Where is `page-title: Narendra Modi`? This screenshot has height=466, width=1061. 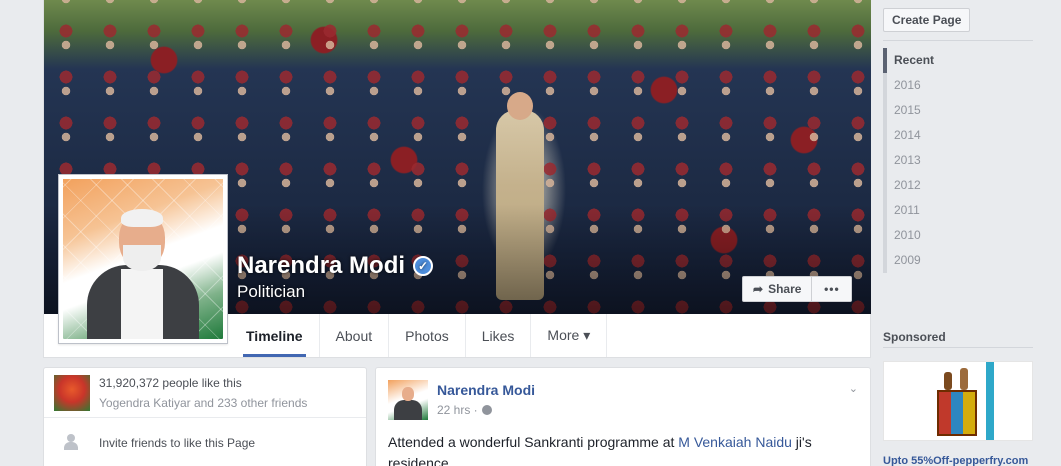 page-title: Narendra Modi is located at coordinates (321, 266).